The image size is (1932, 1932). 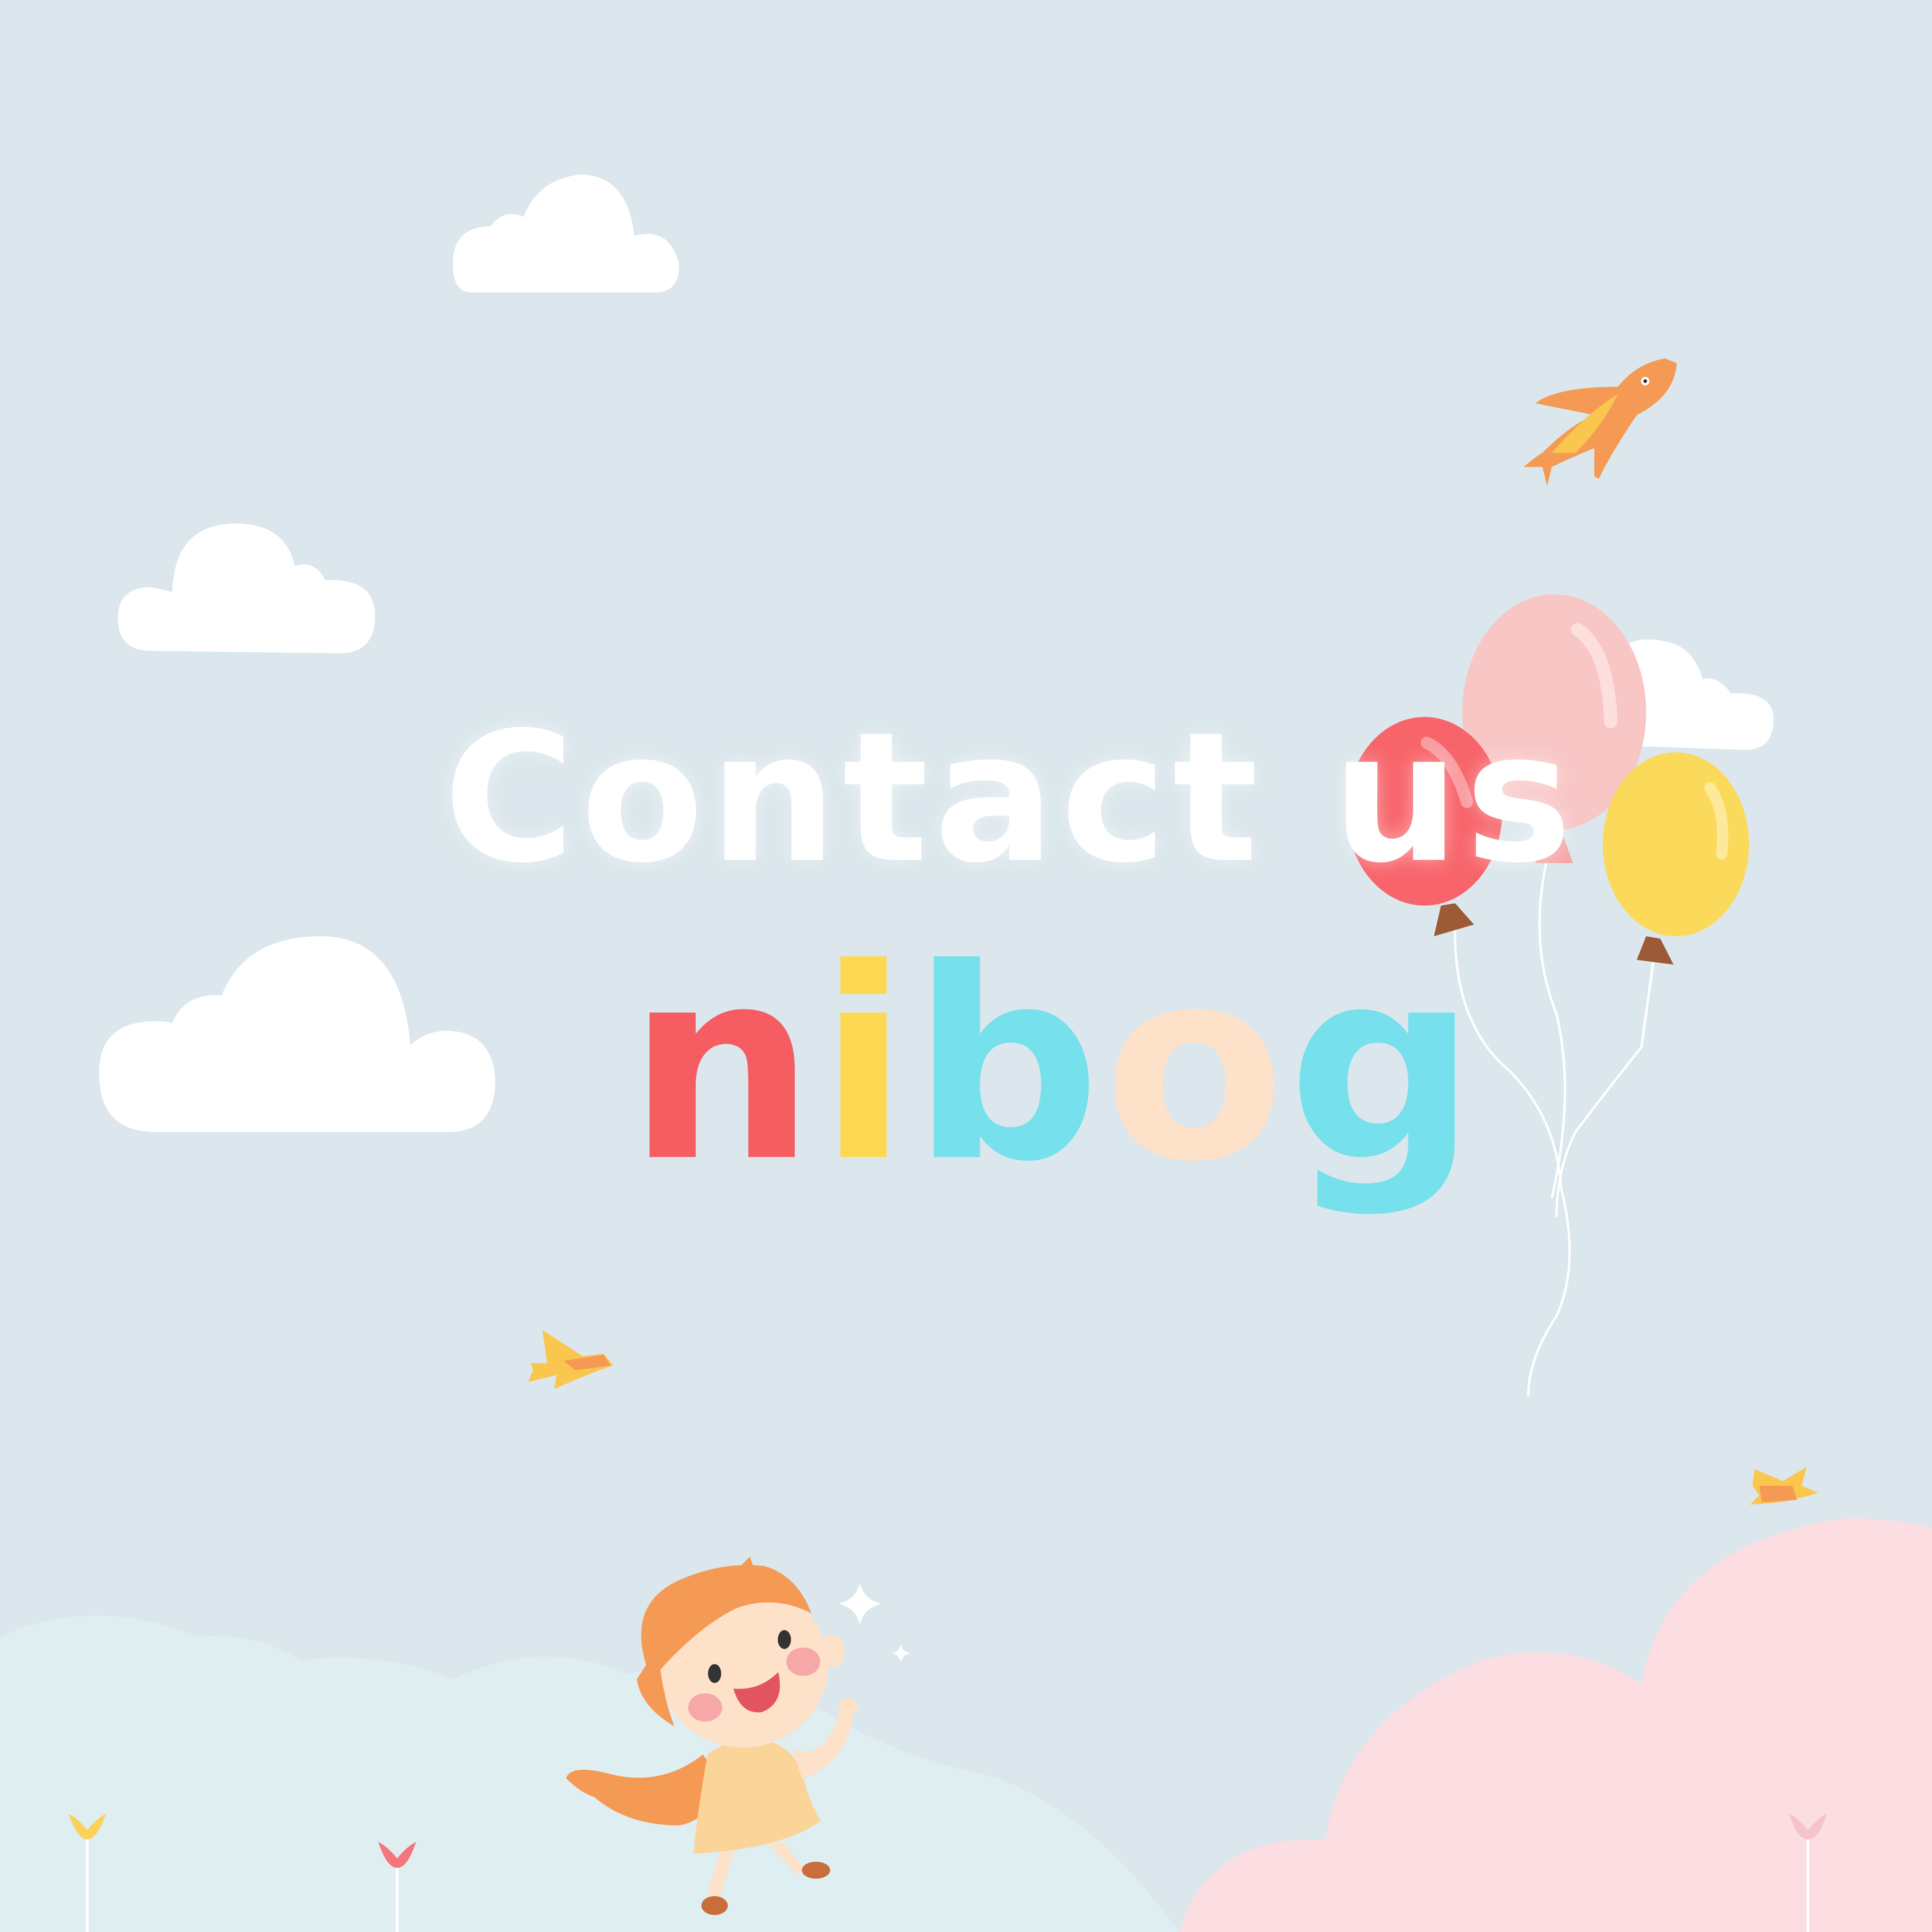 I want to click on logo-letter-g: g, so click(x=1384, y=1066).